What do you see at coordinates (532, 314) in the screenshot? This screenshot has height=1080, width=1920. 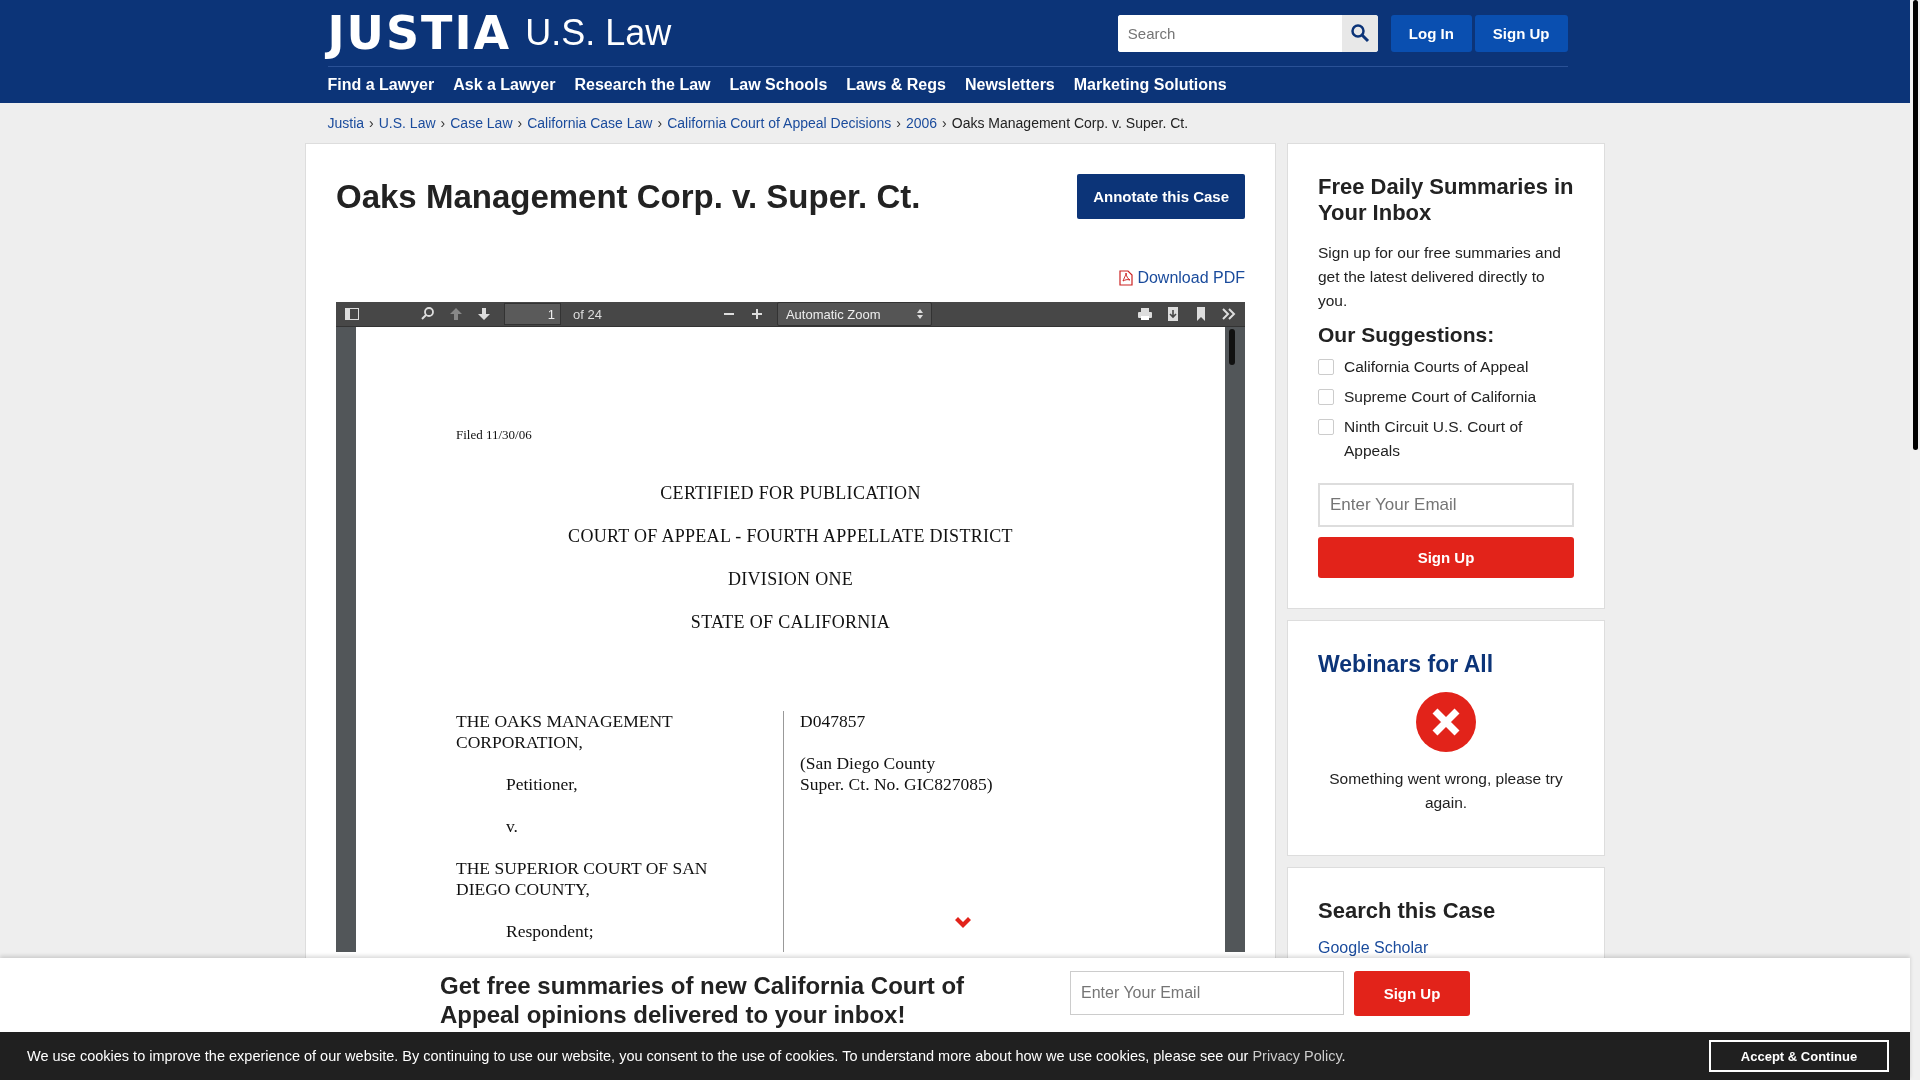 I see `page-number-field: 1` at bounding box center [532, 314].